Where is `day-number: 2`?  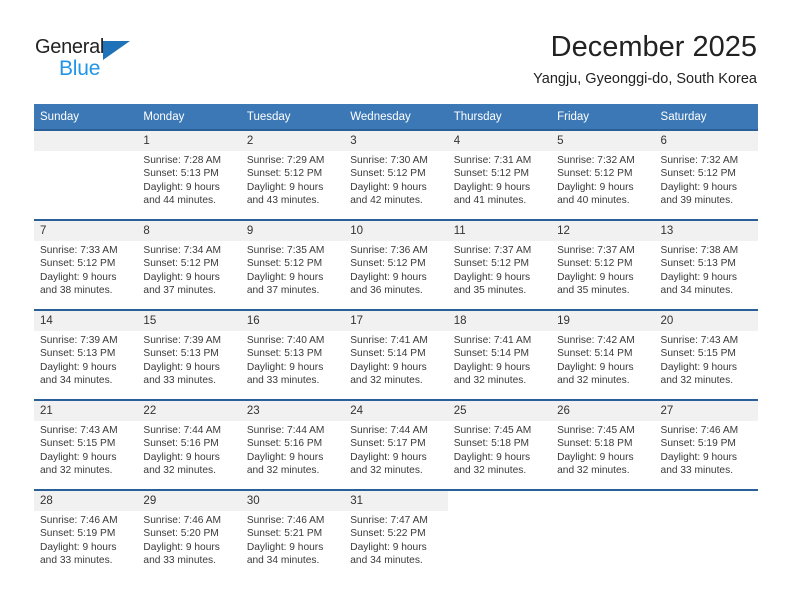 day-number: 2 is located at coordinates (292, 141).